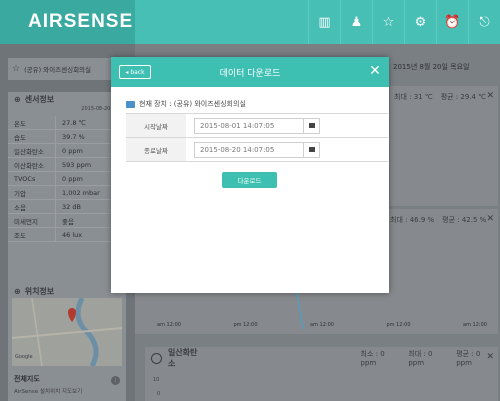 The width and height of the screenshot is (500, 401). I want to click on modal-title: 데이터 다운로드, so click(250, 73).